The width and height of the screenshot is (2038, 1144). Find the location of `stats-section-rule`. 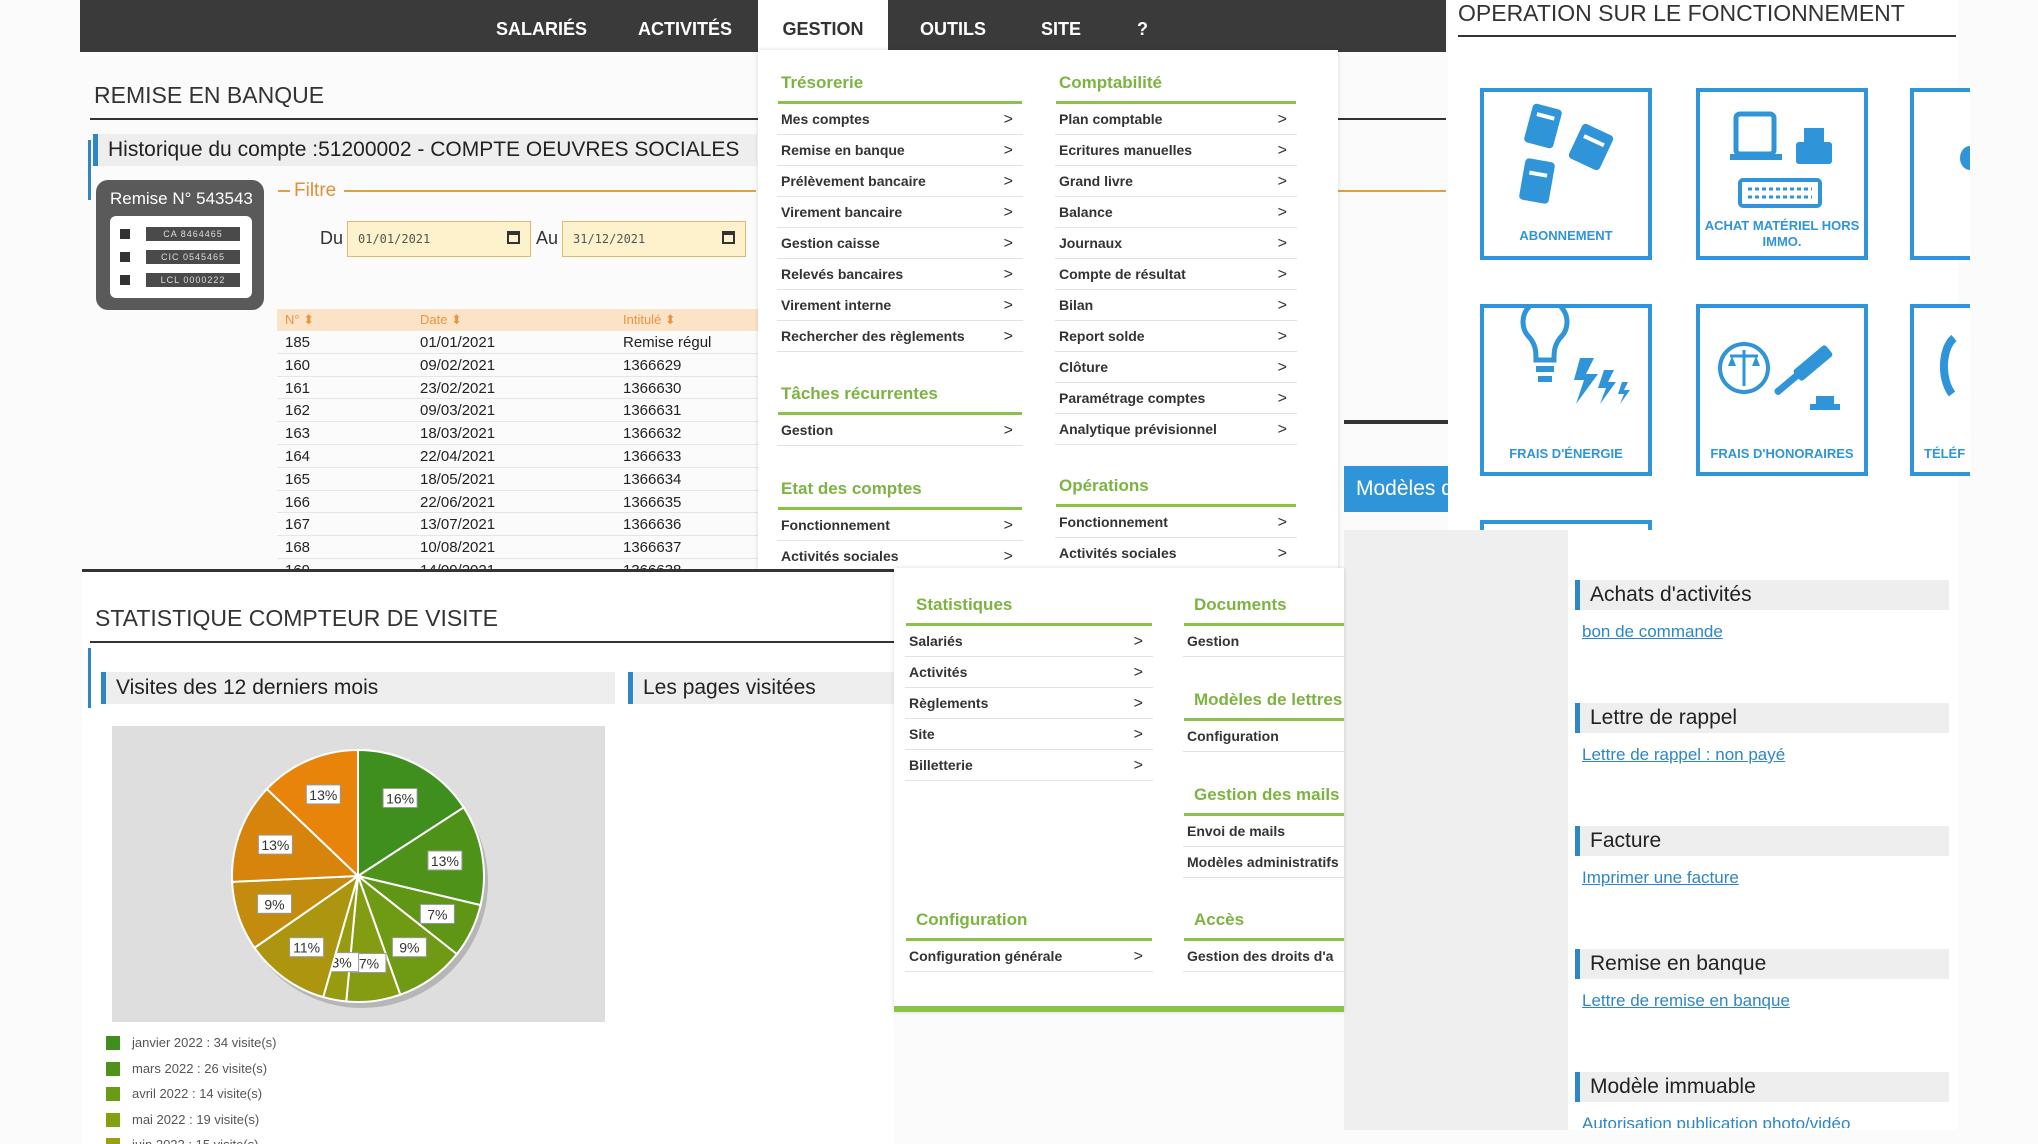

stats-section-rule is located at coordinates (492, 642).